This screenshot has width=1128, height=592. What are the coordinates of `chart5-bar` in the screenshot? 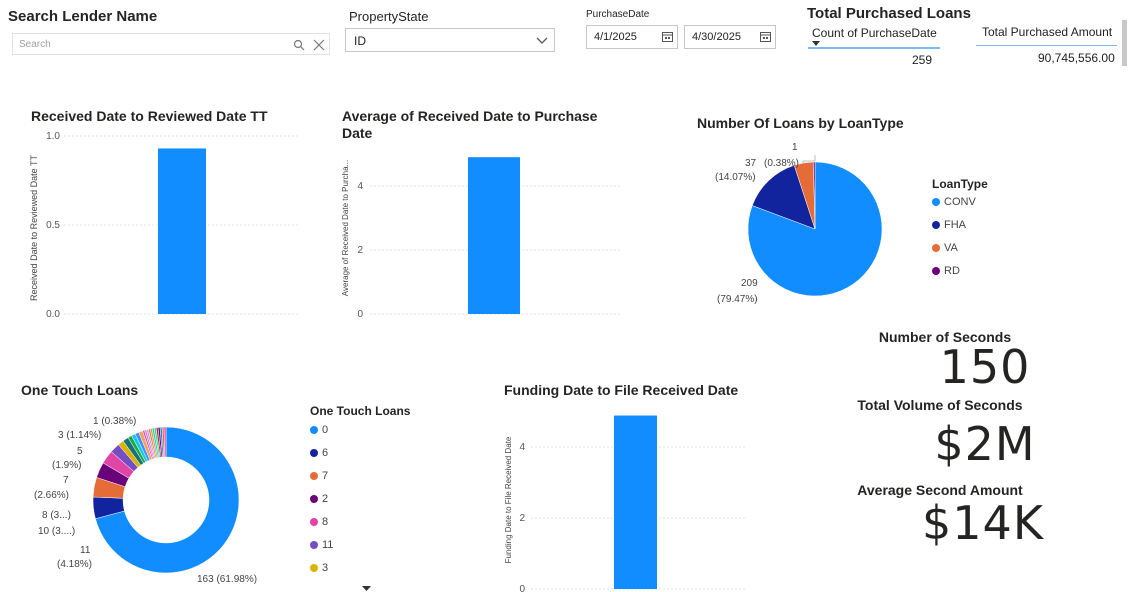 It's located at (635, 502).